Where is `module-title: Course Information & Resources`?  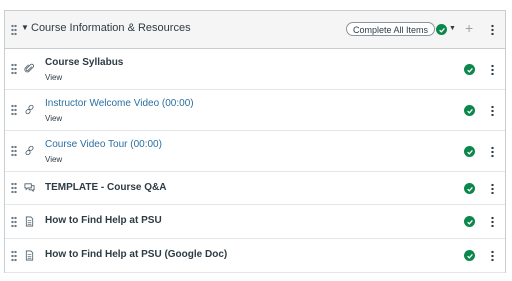 module-title: Course Information & Resources is located at coordinates (111, 28).